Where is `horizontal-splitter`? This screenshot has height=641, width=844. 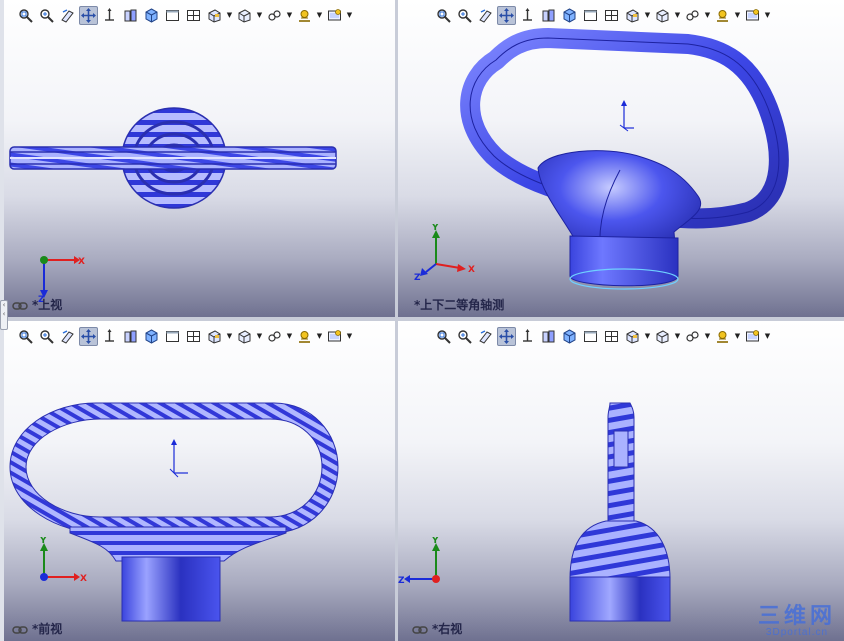 horizontal-splitter is located at coordinates (422, 319).